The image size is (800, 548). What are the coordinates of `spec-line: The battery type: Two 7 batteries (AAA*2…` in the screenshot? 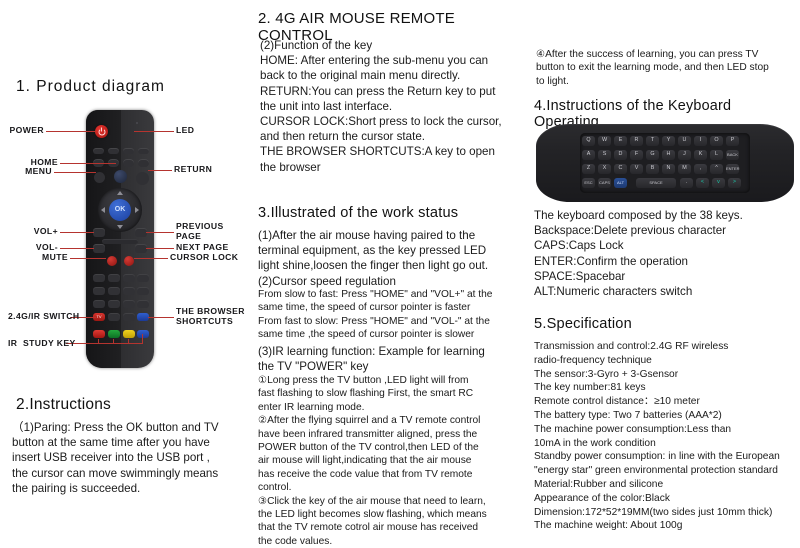 It's located at (628, 415).